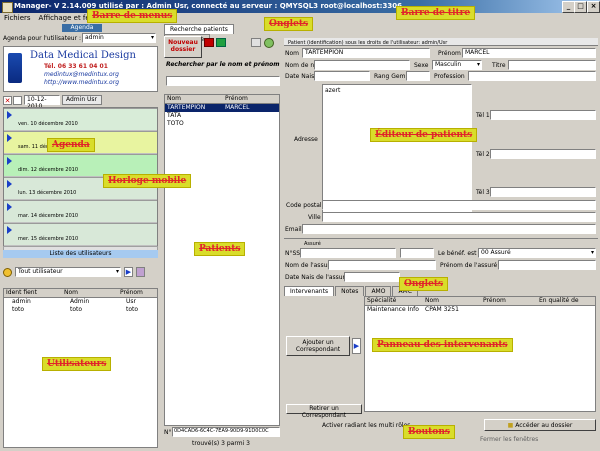 This screenshot has height=451, width=600. I want to click on maximize-button: □, so click(580, 7).